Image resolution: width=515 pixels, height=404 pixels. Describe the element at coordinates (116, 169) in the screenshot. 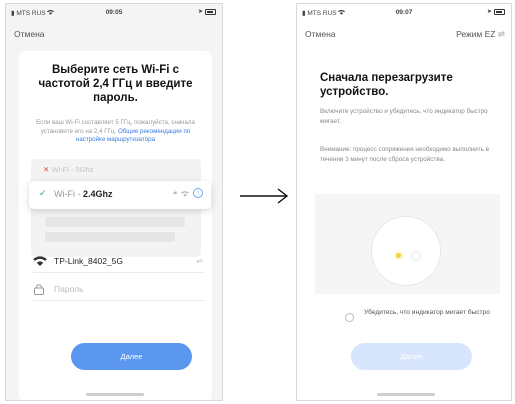

I see `wifi-option-5ghz: ✕ Wi-Fi - 5Ghz` at that location.